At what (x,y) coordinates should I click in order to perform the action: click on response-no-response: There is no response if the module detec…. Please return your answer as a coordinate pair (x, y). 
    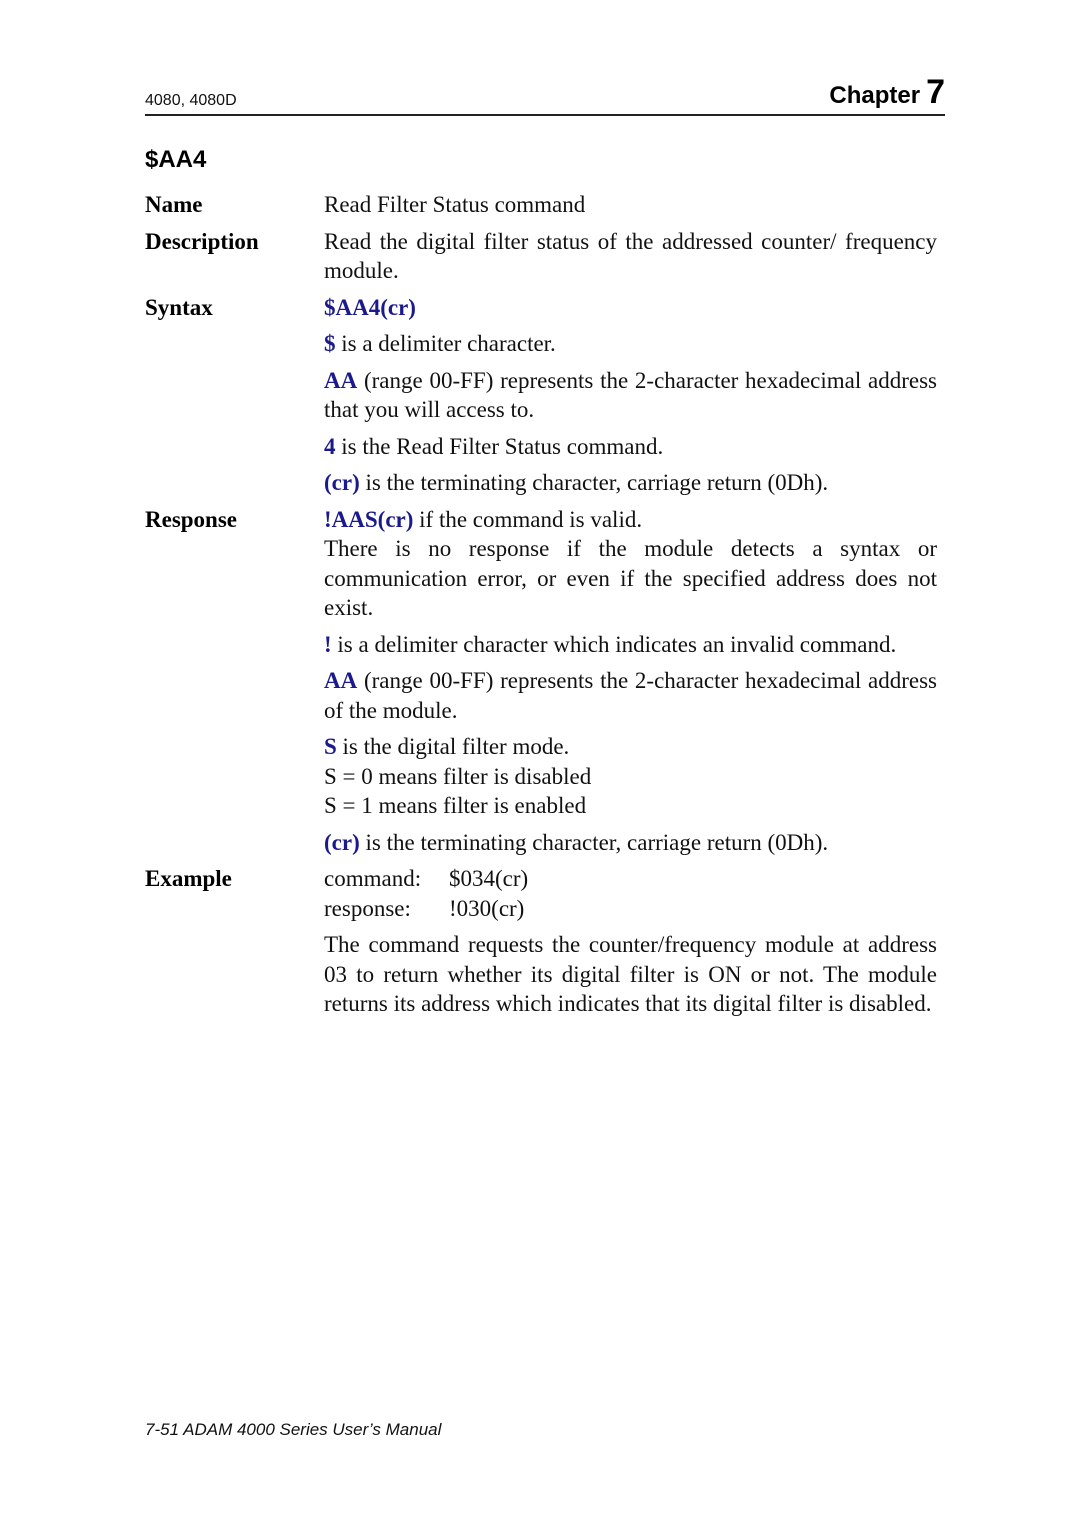
    Looking at the image, I should click on (630, 578).